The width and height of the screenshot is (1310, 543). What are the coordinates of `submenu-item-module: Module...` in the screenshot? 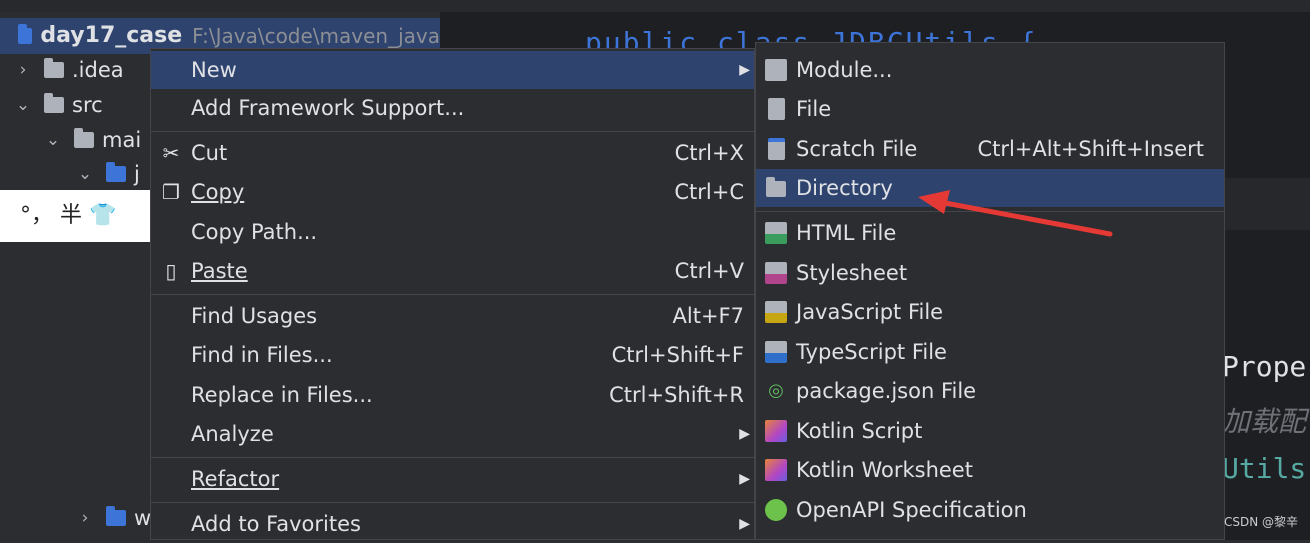 It's located at (990, 70).